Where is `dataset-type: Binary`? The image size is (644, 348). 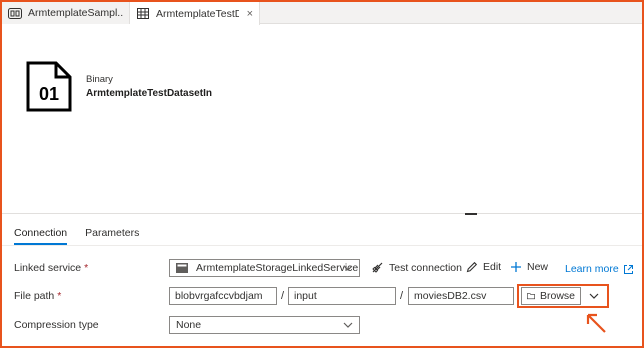 dataset-type: Binary is located at coordinates (99, 79).